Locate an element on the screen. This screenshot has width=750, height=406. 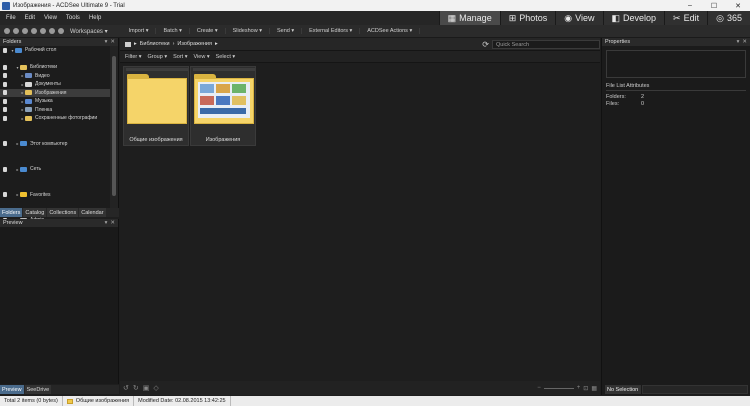
forward-button is located at coordinates (16, 31).